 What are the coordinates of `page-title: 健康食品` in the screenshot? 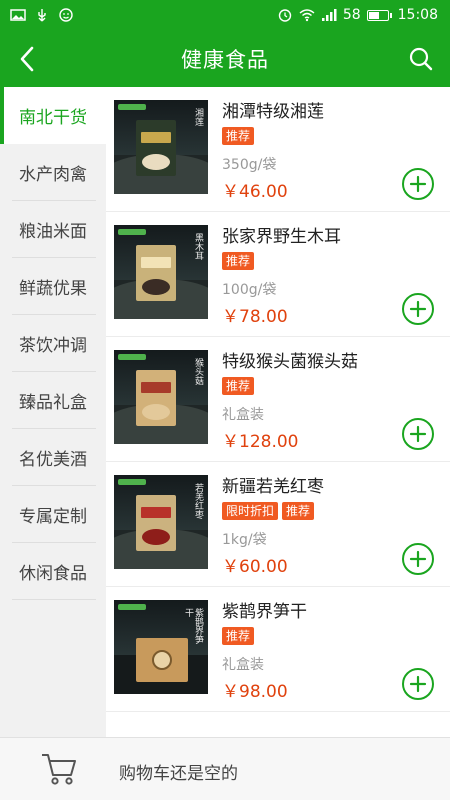 It's located at (225, 59).